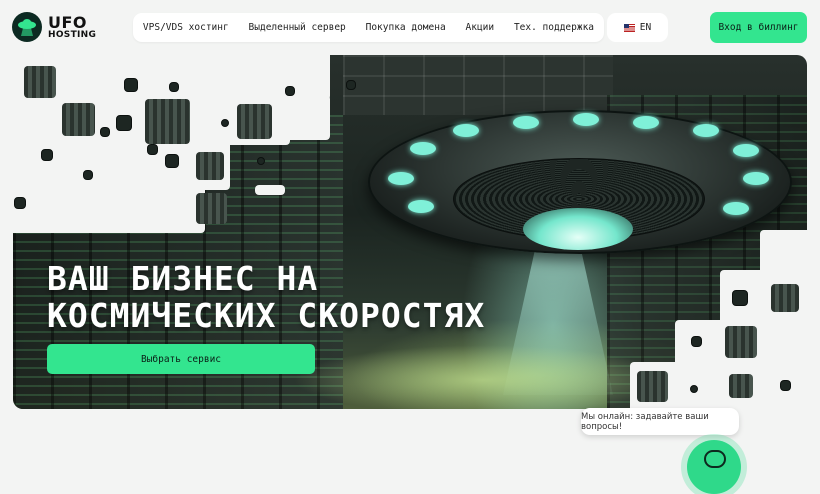 This screenshot has width=820, height=494. I want to click on nav-item-domain: Покупка домена, so click(406, 27).